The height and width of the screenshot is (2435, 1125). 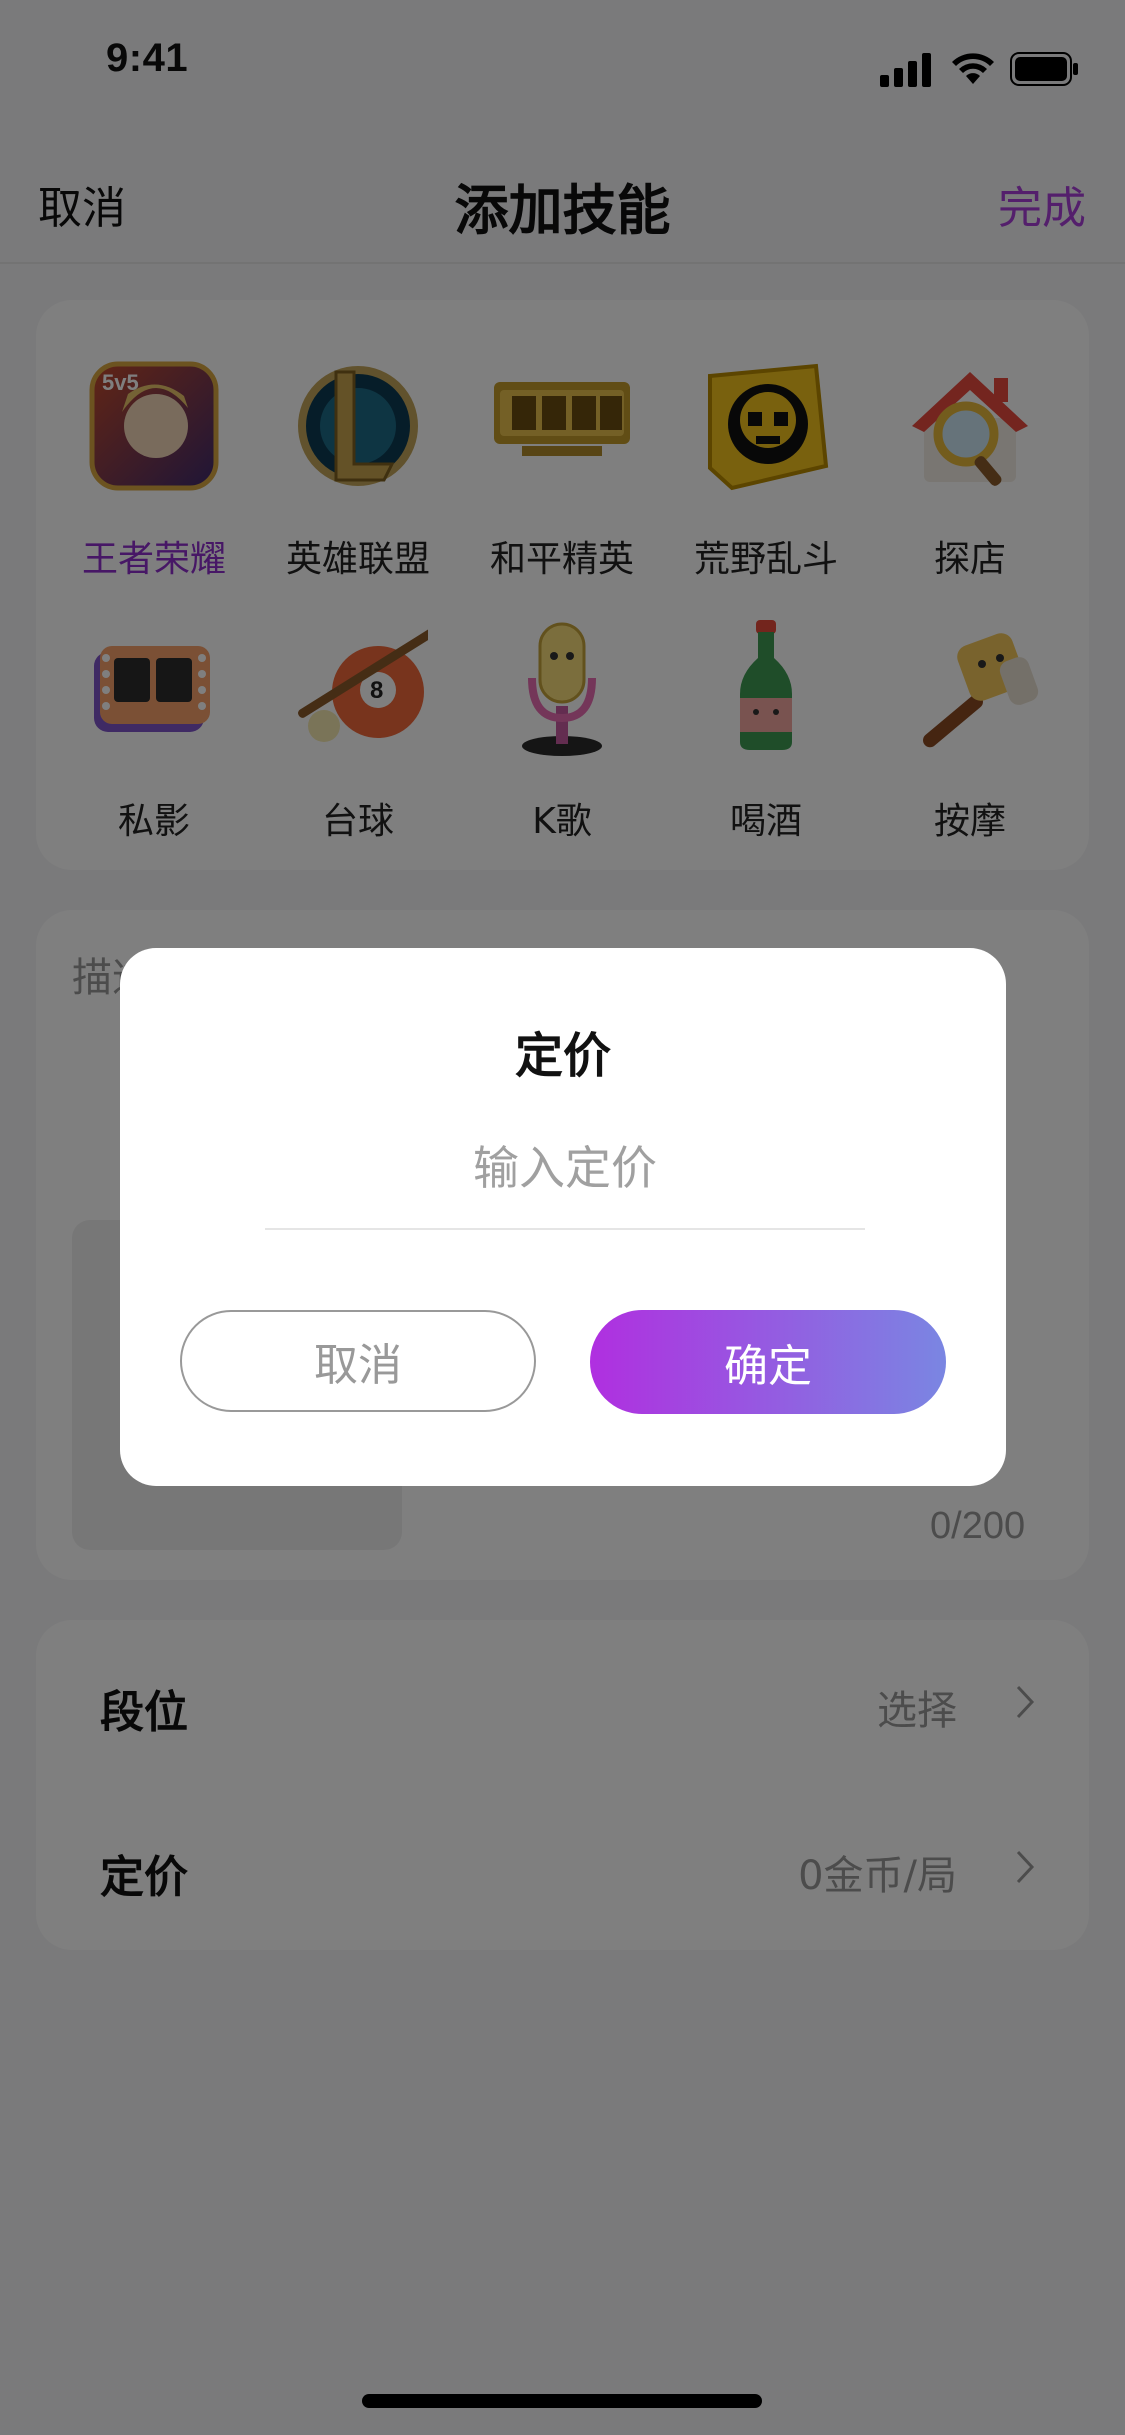 I want to click on dialog-title: 定价, so click(x=562, y=1056).